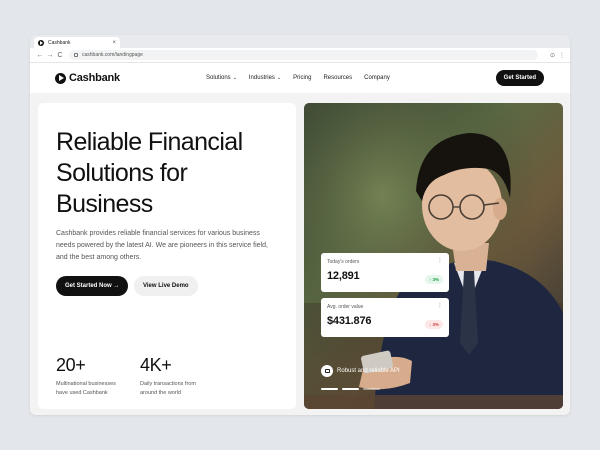 The image size is (600, 450). Describe the element at coordinates (156, 365) in the screenshot. I see `stat-value: 4K+` at that location.